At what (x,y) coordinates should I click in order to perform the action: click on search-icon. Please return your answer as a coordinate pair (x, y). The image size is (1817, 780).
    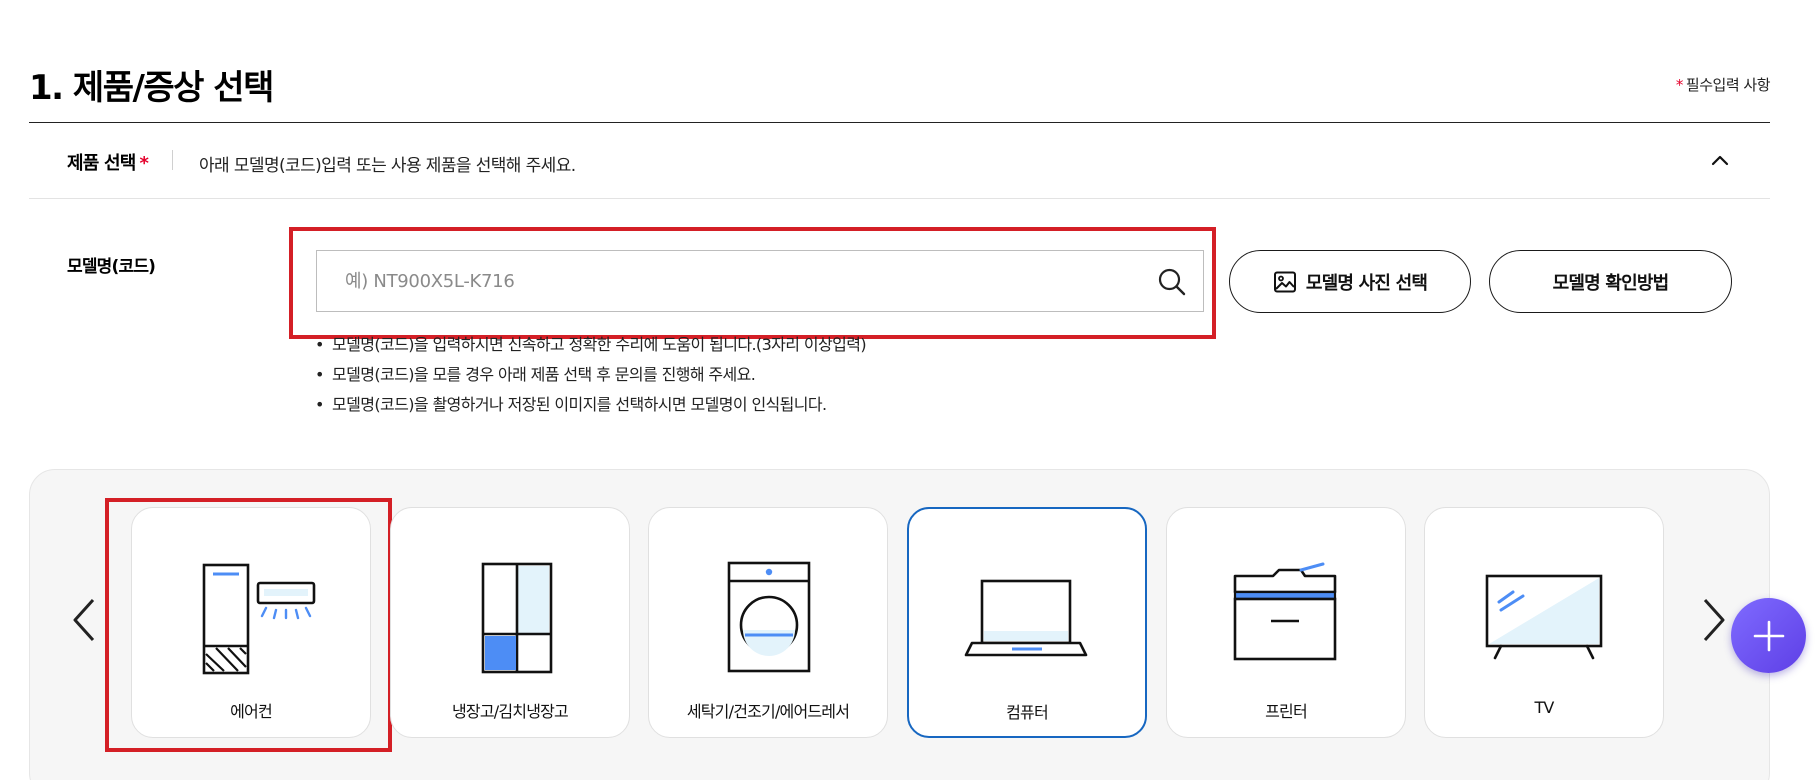
    Looking at the image, I should click on (1172, 282).